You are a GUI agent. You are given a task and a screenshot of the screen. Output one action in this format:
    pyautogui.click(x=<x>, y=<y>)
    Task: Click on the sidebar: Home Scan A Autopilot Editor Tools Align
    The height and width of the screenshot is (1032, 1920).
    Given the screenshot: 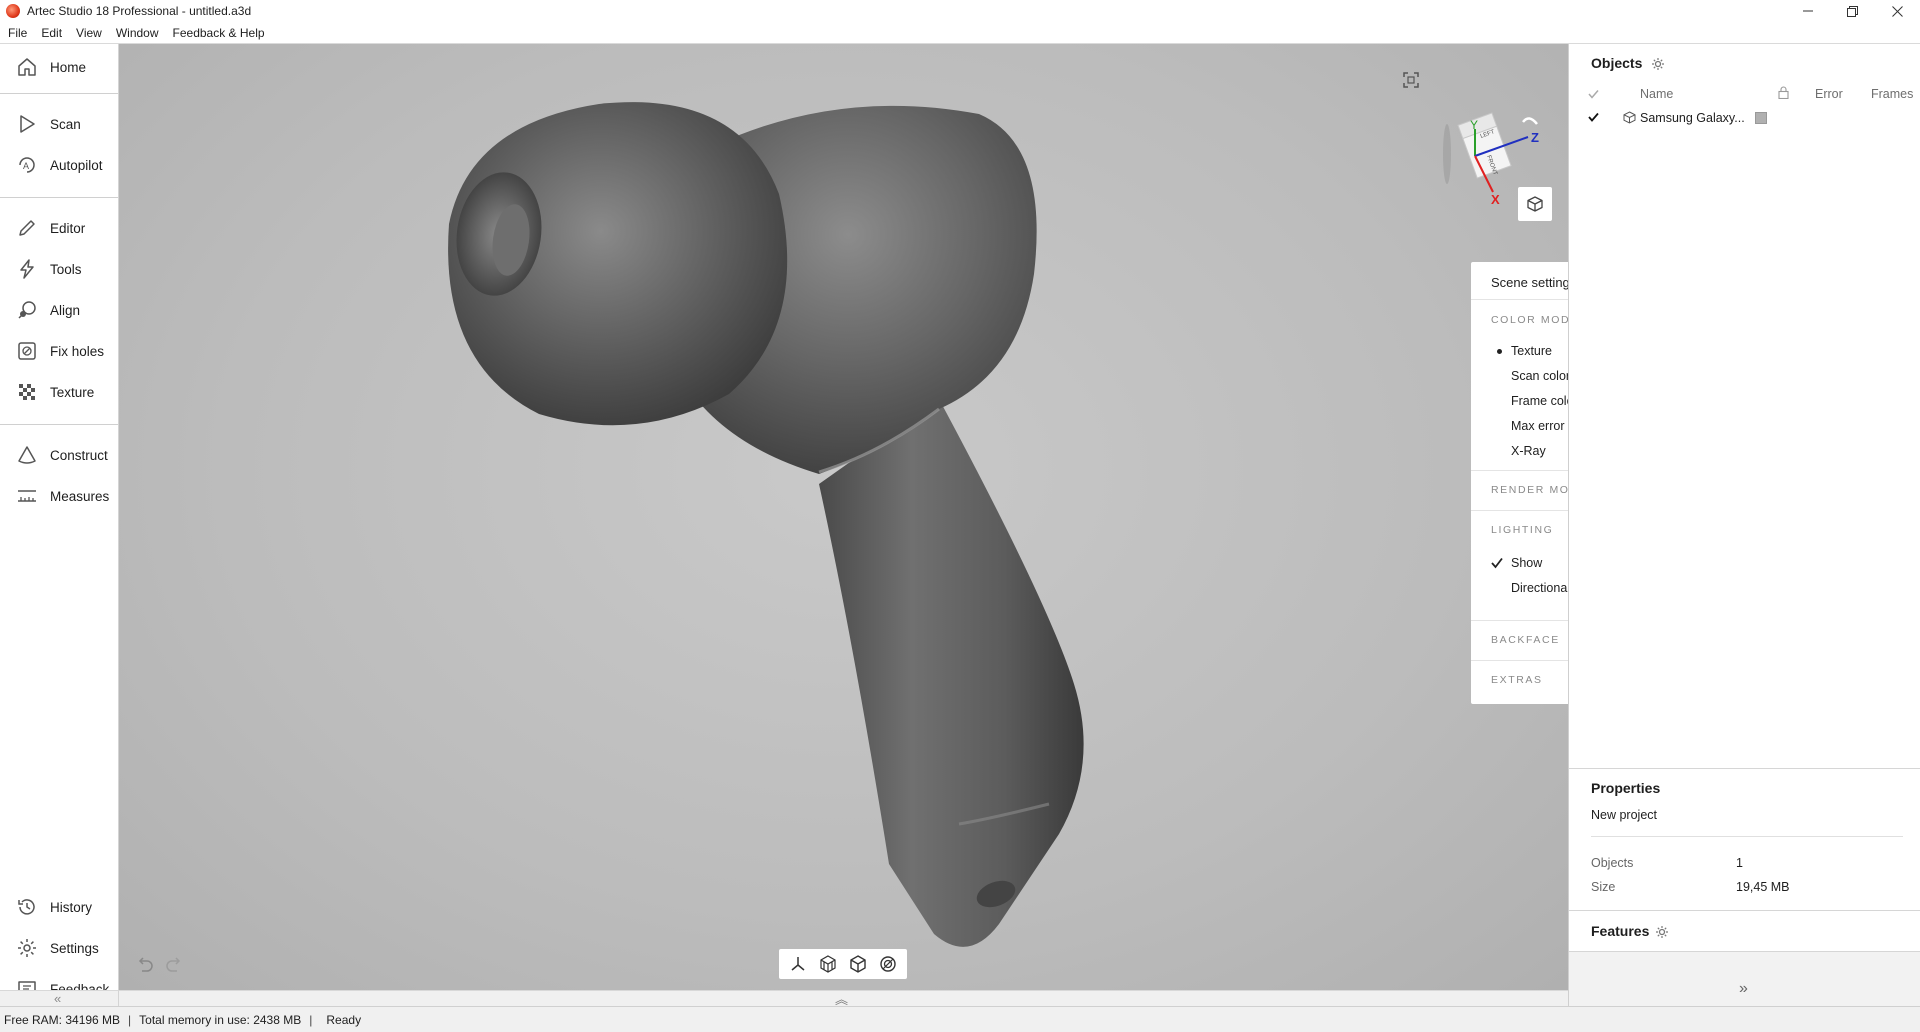 What is the action you would take?
    pyautogui.click(x=59, y=525)
    